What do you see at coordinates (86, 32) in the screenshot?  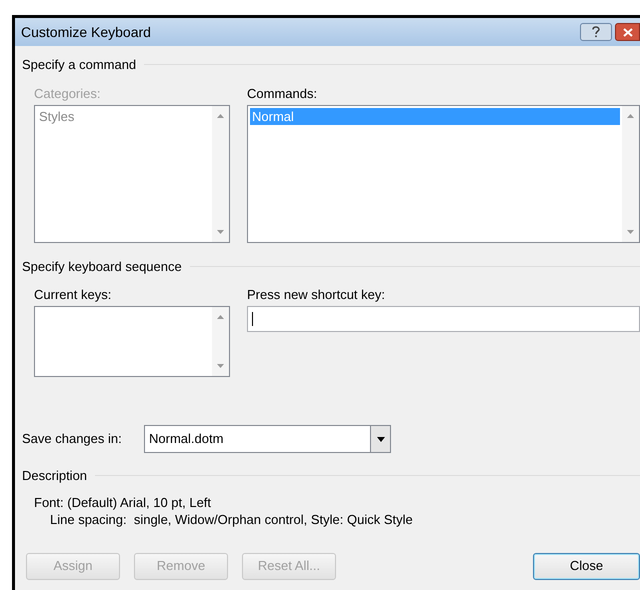 I see `window-title: Customize Keyboard` at bounding box center [86, 32].